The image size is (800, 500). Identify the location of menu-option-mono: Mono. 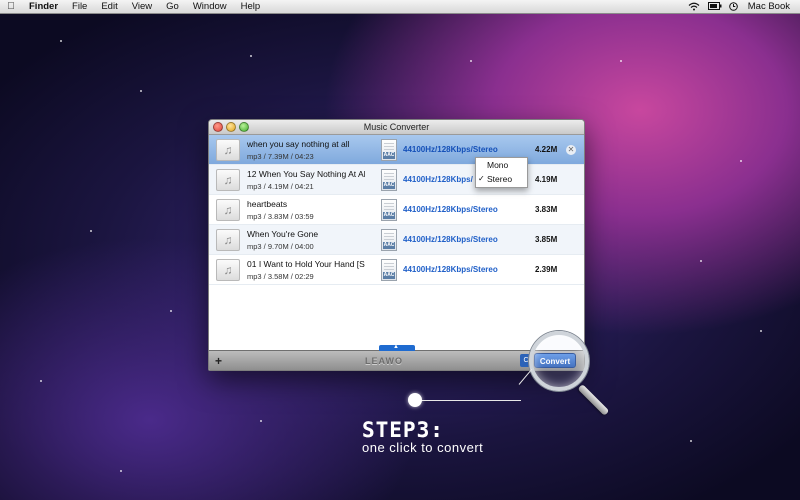
(501, 165).